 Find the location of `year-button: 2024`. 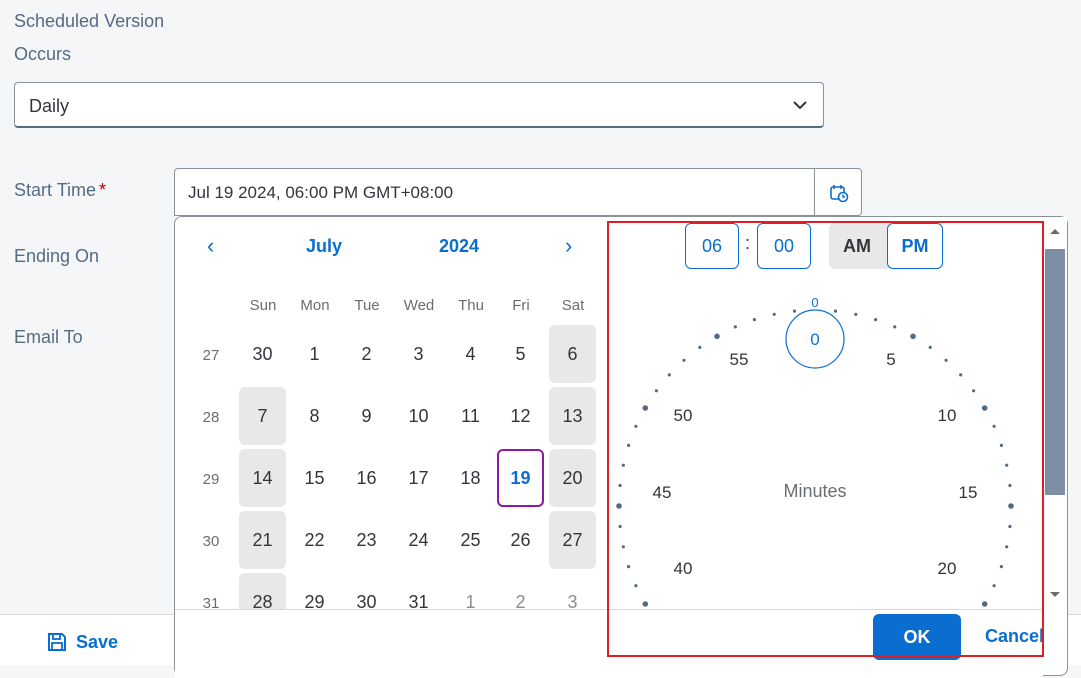

year-button: 2024 is located at coordinates (459, 246).